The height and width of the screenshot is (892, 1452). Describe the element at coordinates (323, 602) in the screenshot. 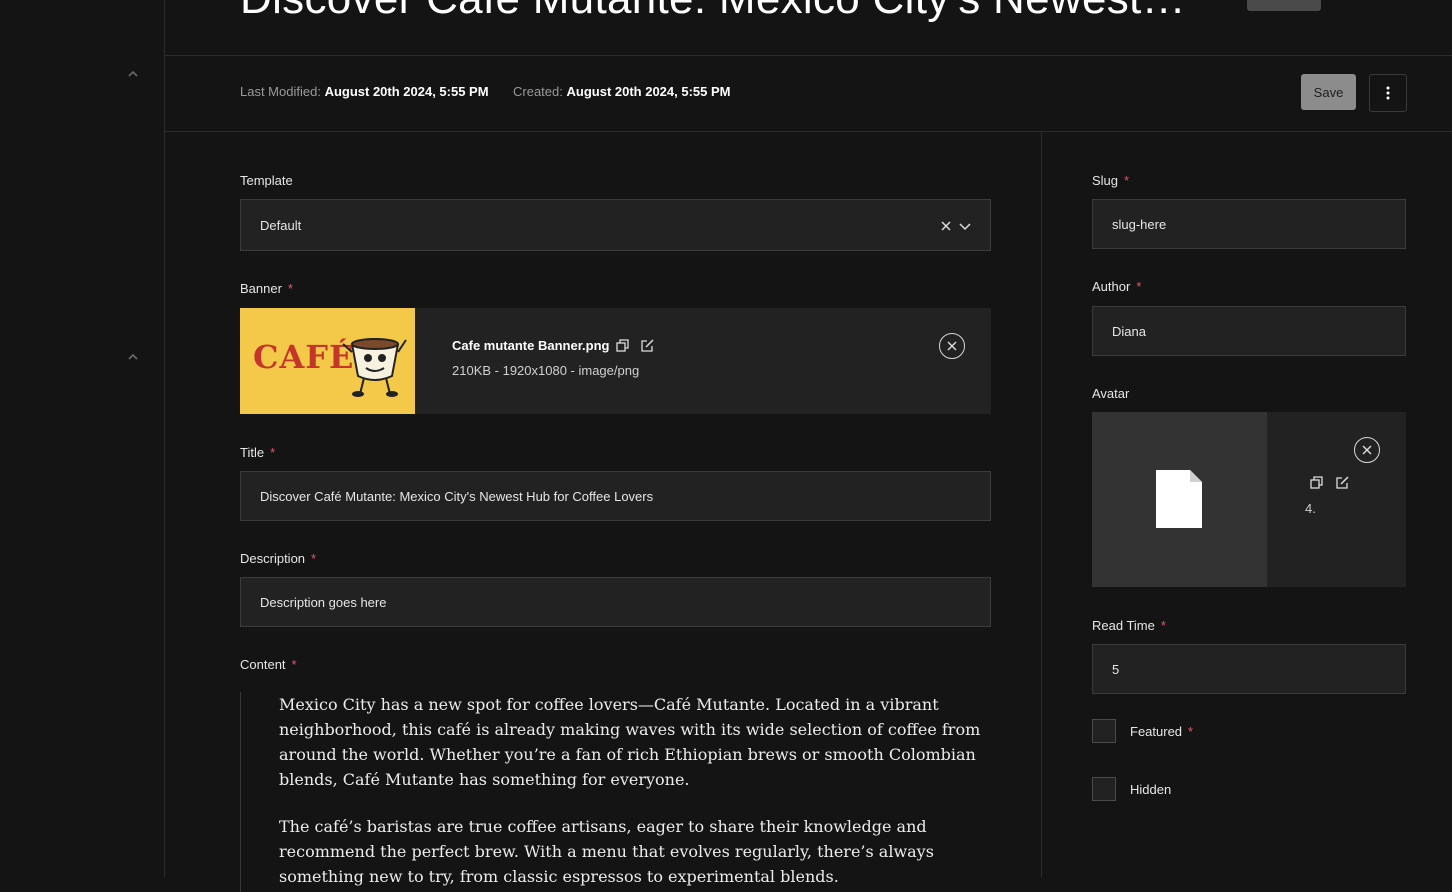

I see `description-placeholder: Description goes here` at that location.